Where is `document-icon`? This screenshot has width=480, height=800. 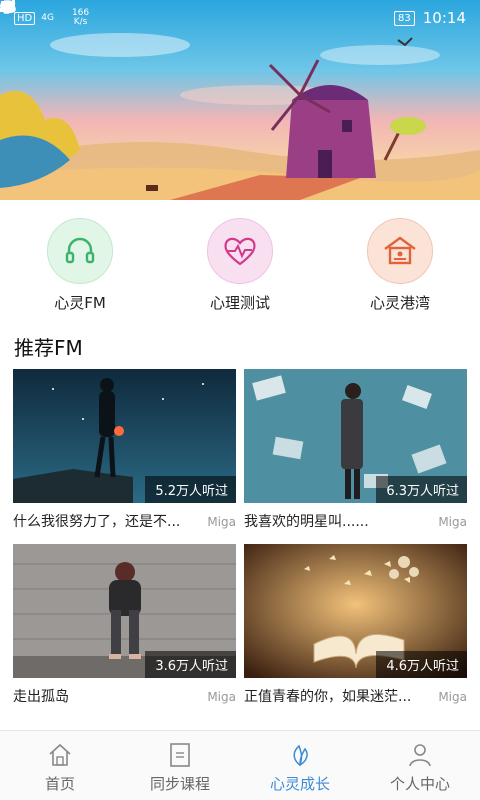 document-icon is located at coordinates (180, 755).